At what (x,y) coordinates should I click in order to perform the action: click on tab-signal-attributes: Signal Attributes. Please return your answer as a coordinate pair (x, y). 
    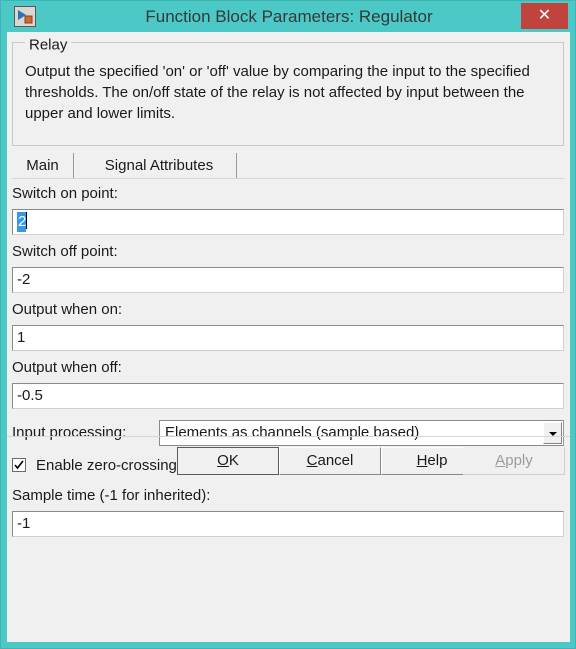
    Looking at the image, I should click on (159, 165).